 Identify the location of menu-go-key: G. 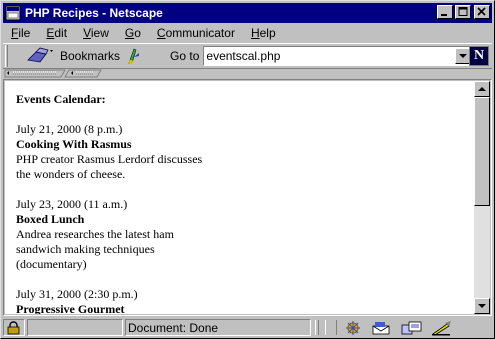
(129, 33).